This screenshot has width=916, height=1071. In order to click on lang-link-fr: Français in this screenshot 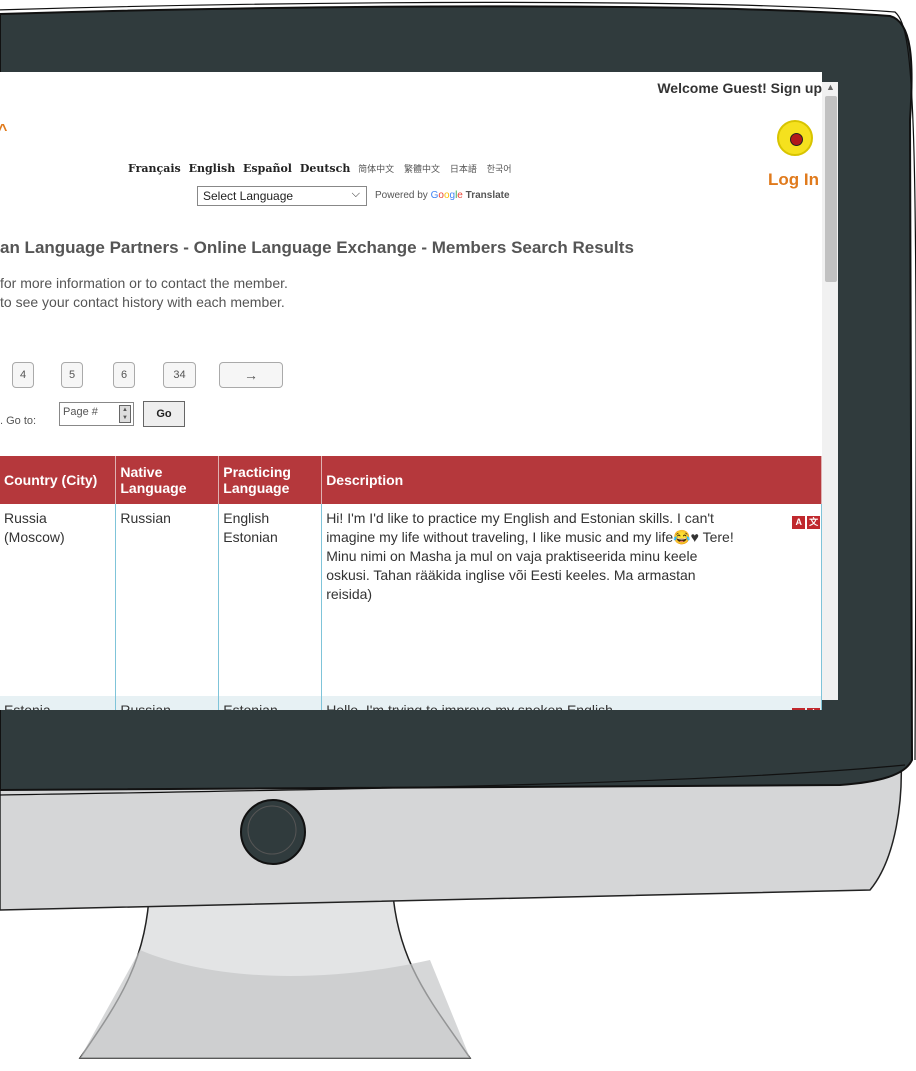, I will do `click(154, 168)`.